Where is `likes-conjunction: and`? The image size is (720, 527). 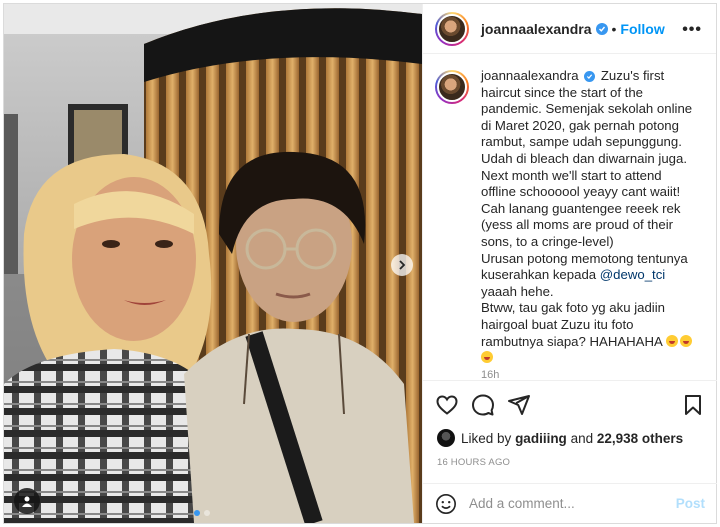
likes-conjunction: and is located at coordinates (582, 438).